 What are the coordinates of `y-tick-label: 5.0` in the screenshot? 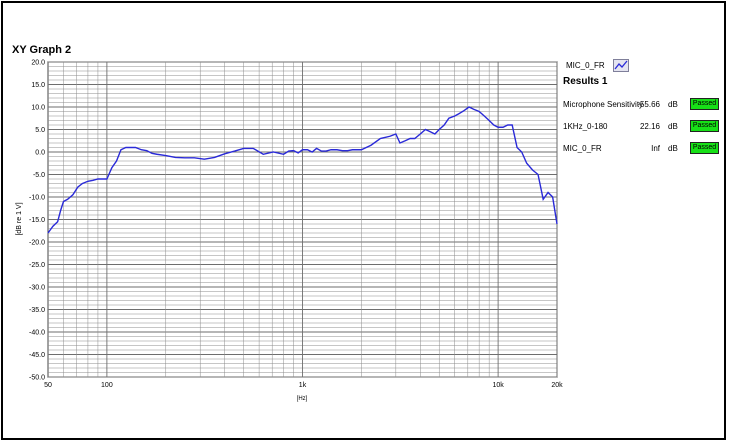 It's located at (40, 130).